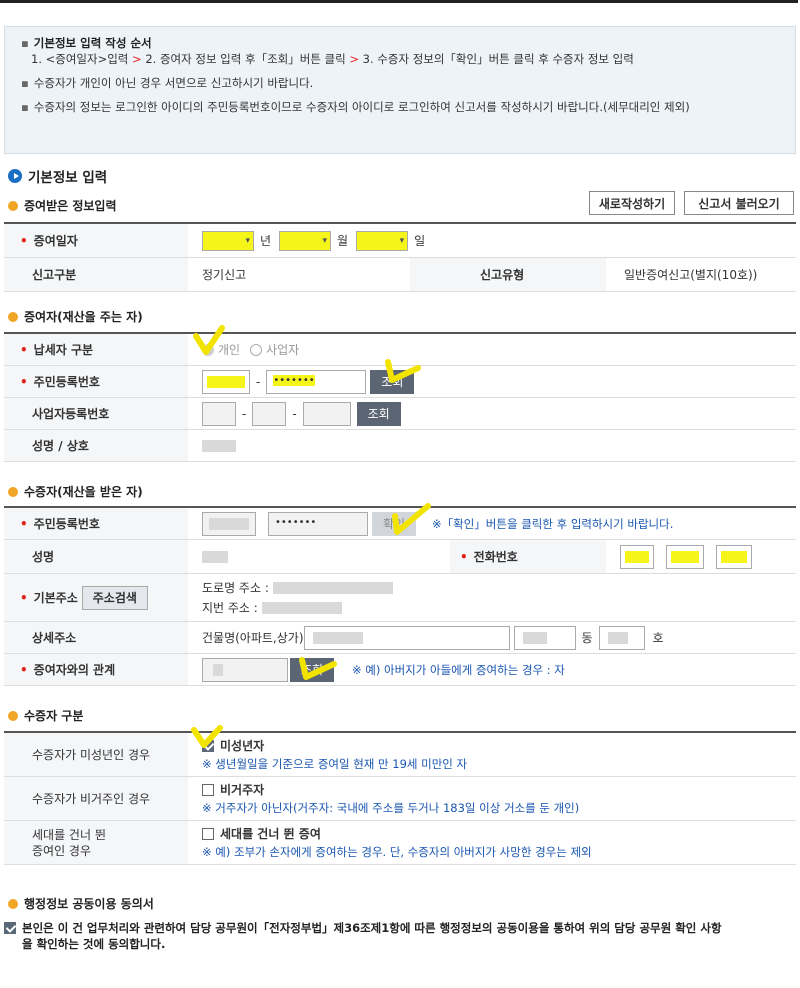  Describe the element at coordinates (621, 637) in the screenshot. I see `ho-input` at that location.